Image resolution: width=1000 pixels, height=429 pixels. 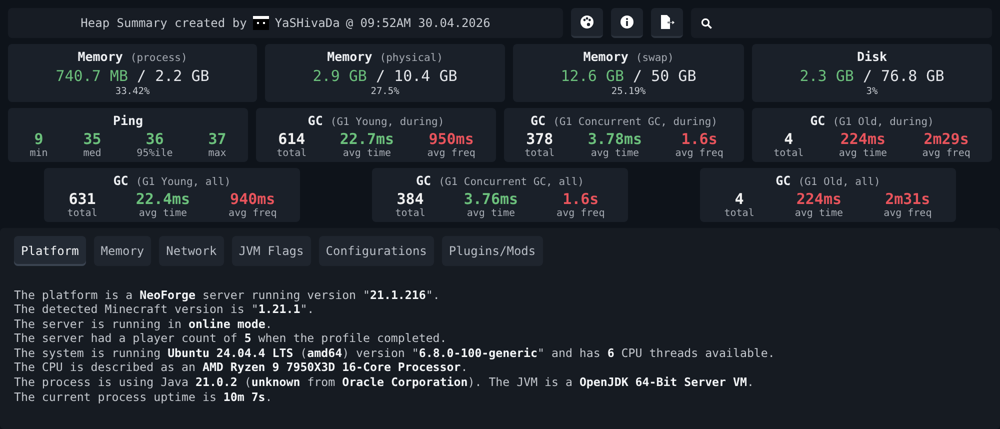 I want to click on tab: Plugins/Mods, so click(x=492, y=251).